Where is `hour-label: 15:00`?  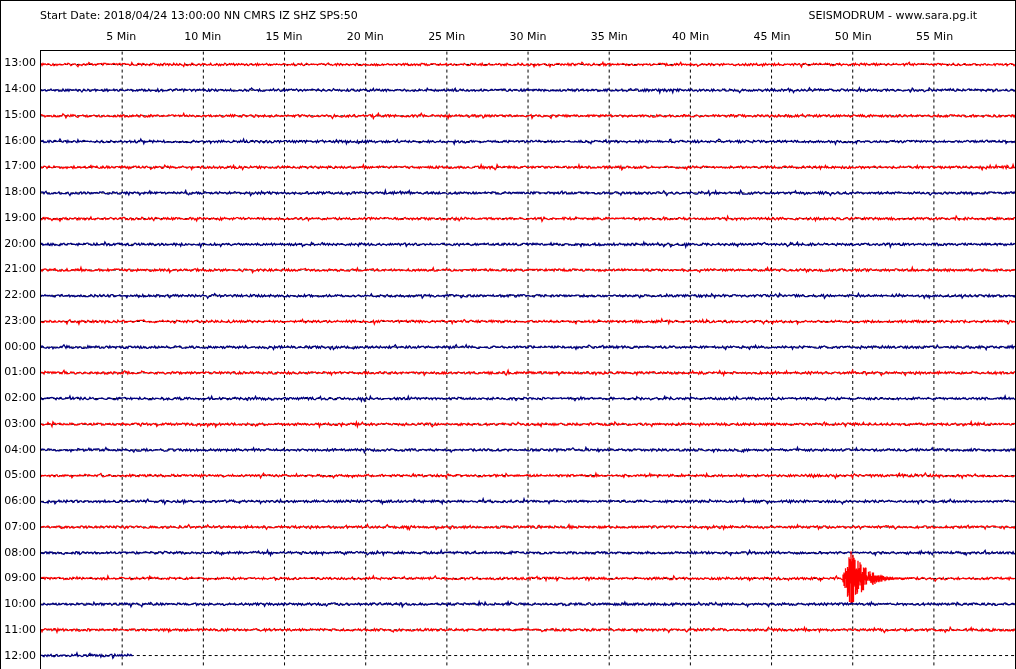
hour-label: 15:00 is located at coordinates (20, 114).